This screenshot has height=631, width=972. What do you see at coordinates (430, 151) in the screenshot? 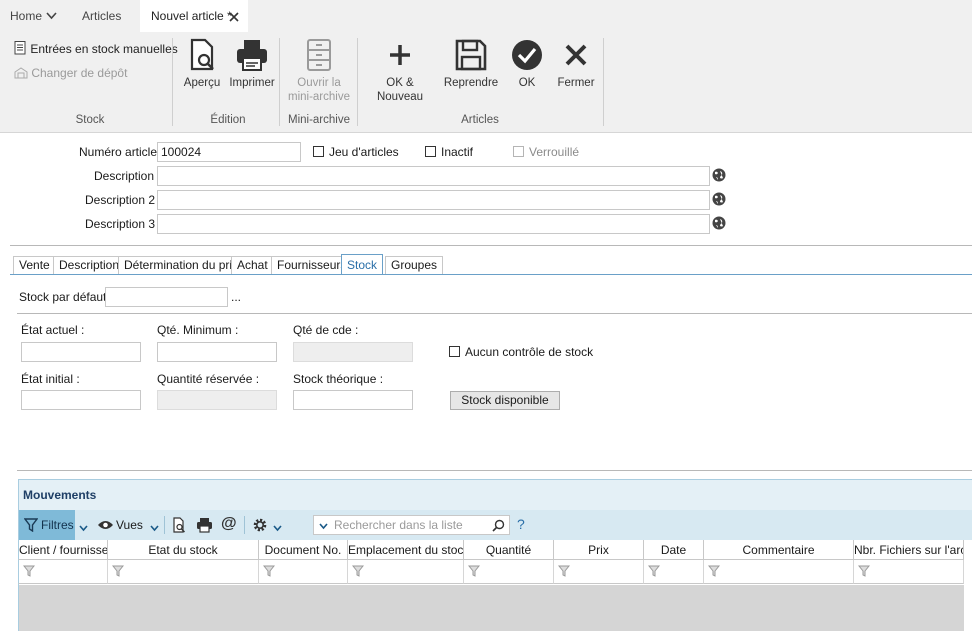
I see `inactif-checkbox` at bounding box center [430, 151].